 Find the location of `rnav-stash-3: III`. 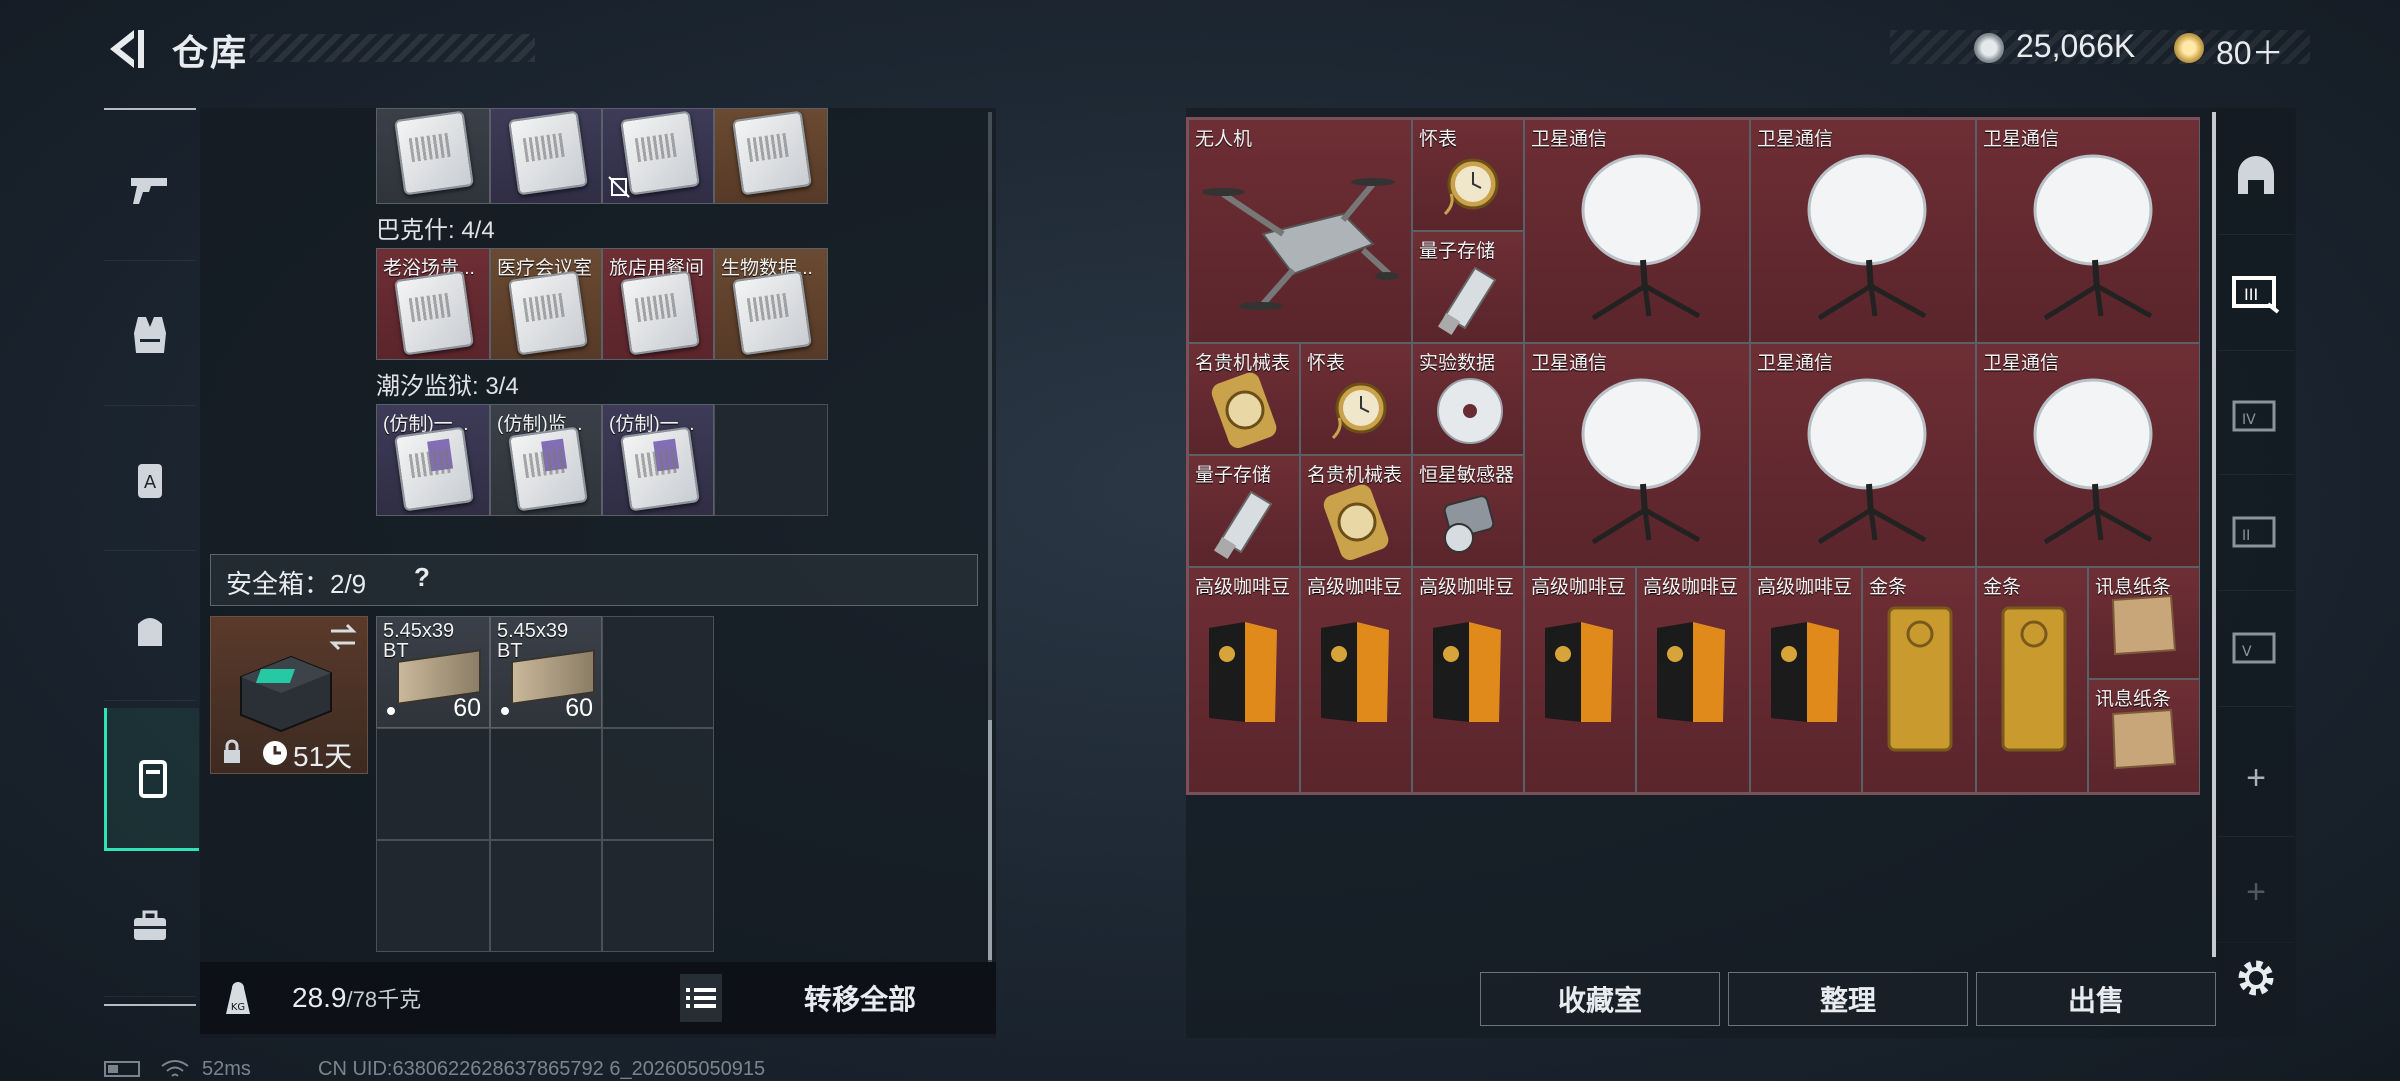

rnav-stash-3: III is located at coordinates (2256, 292).